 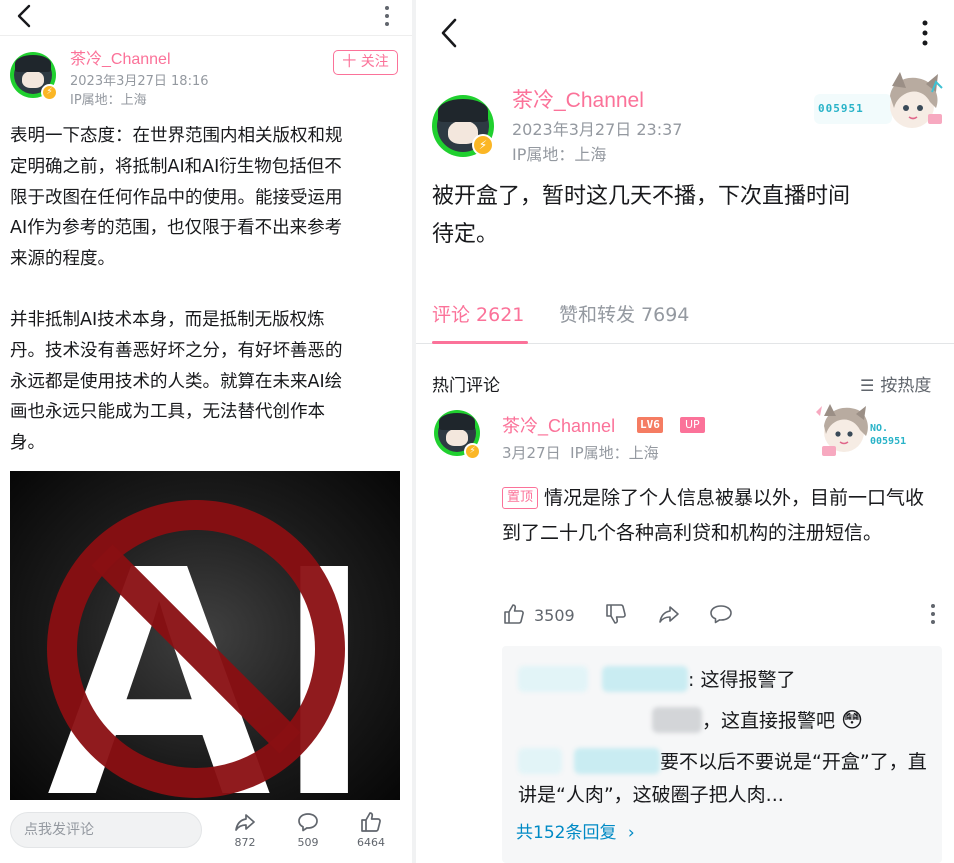 I want to click on post-text: 被开盒了，暂时这几天不播，下次直播时间 待定。, so click(x=641, y=215).